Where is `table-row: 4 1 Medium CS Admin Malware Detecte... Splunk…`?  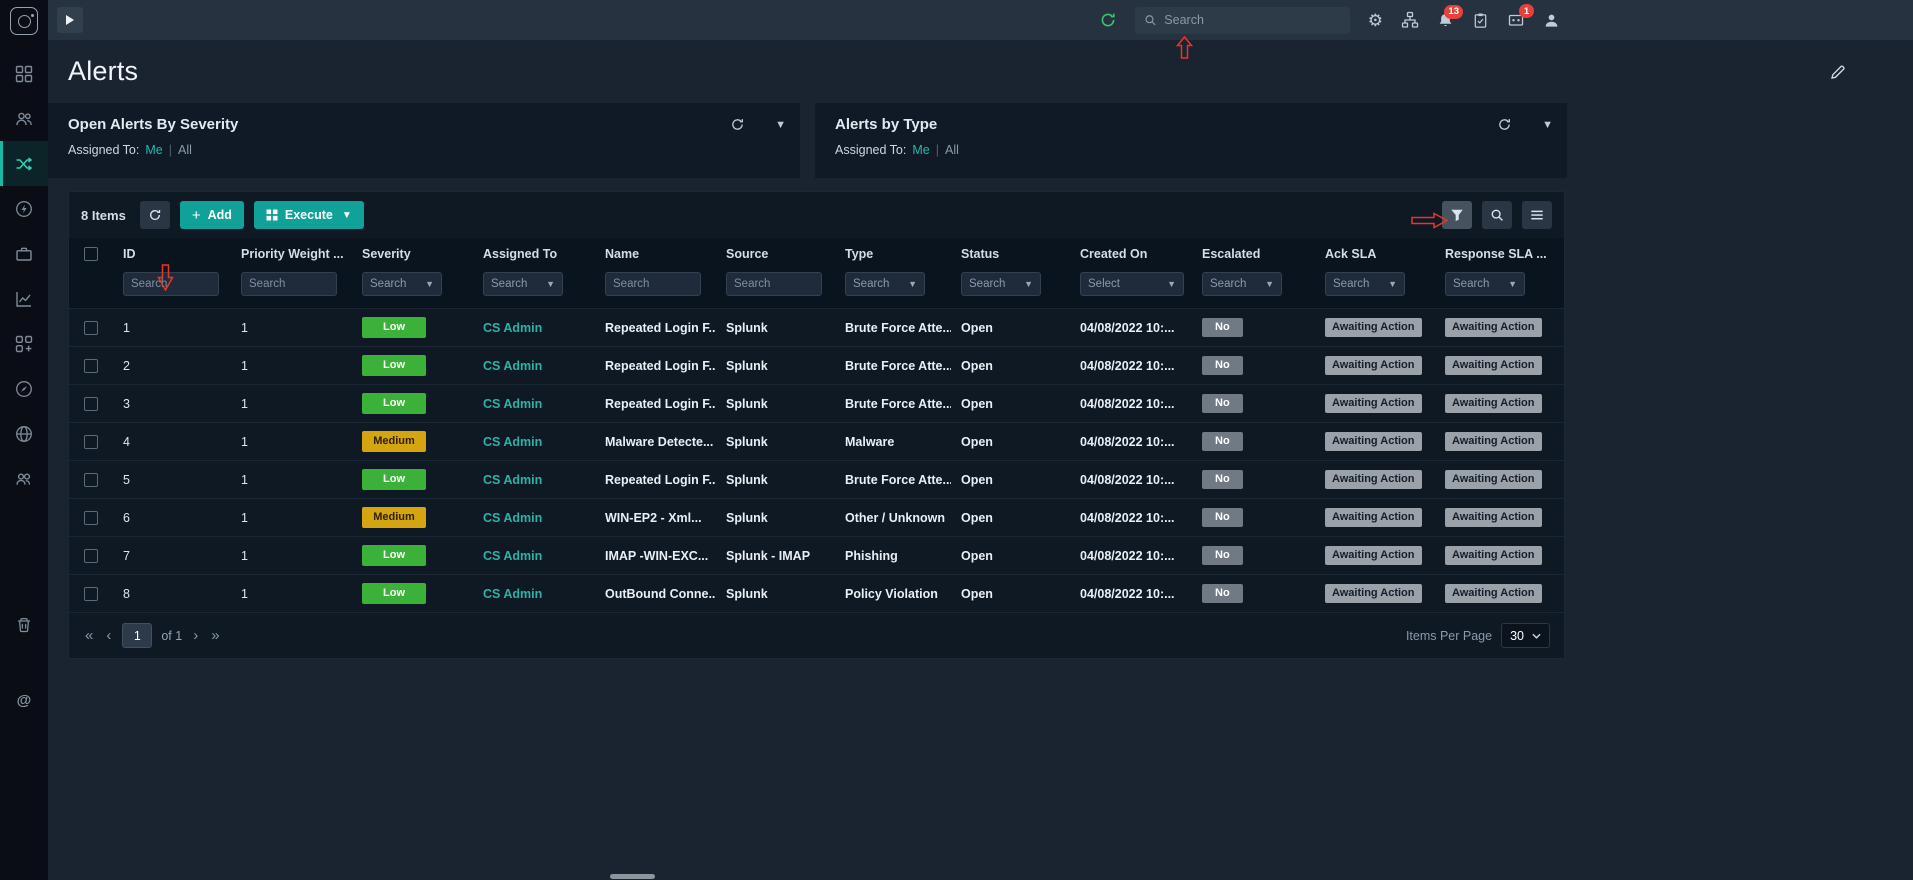
table-row: 4 1 Medium CS Admin Malware Detecte... Splunk… is located at coordinates (816, 441).